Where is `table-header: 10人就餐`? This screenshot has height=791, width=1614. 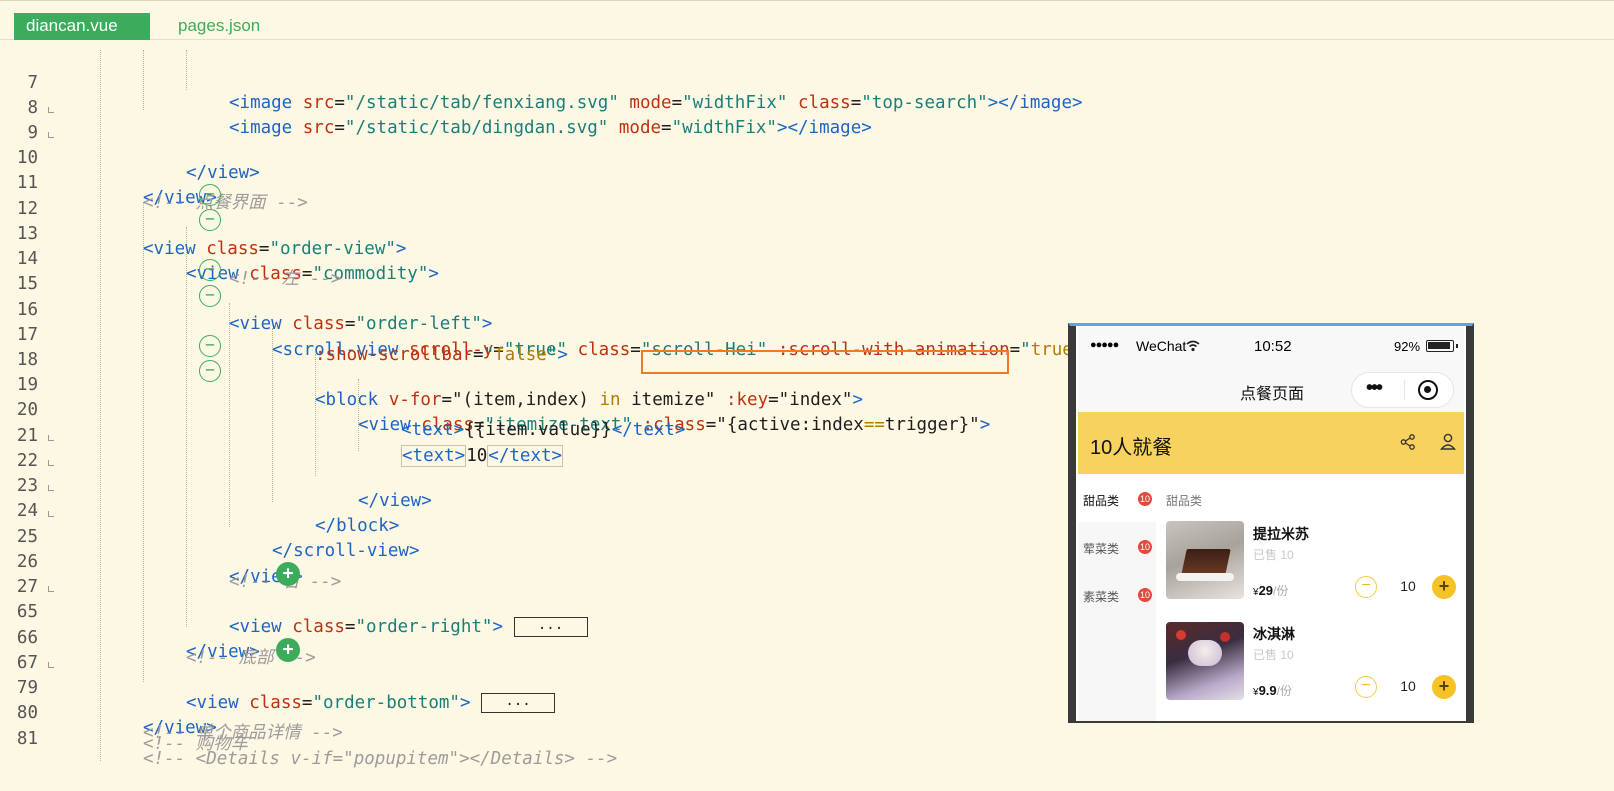 table-header: 10人就餐 is located at coordinates (1271, 443).